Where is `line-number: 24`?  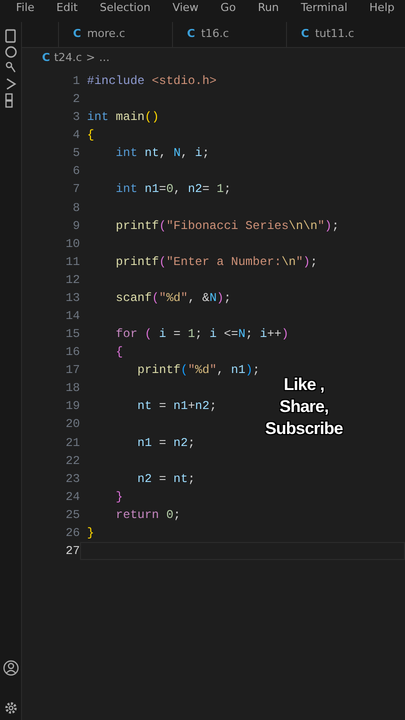
line-number: 24 is located at coordinates (72, 497).